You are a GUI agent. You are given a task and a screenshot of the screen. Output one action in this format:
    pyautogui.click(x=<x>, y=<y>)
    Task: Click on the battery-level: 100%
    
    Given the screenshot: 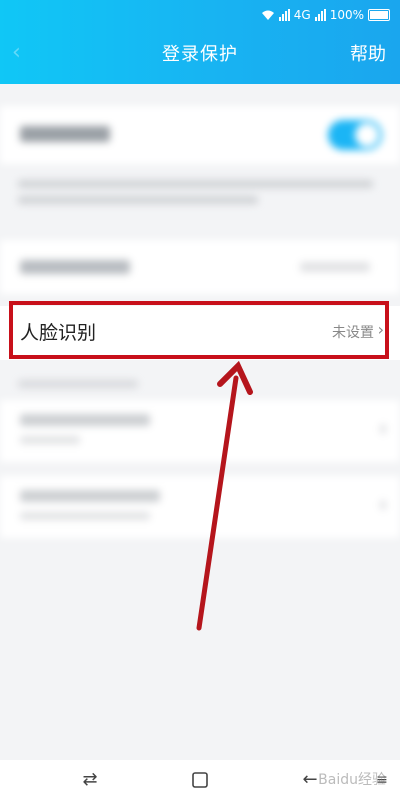 What is the action you would take?
    pyautogui.click(x=346, y=15)
    